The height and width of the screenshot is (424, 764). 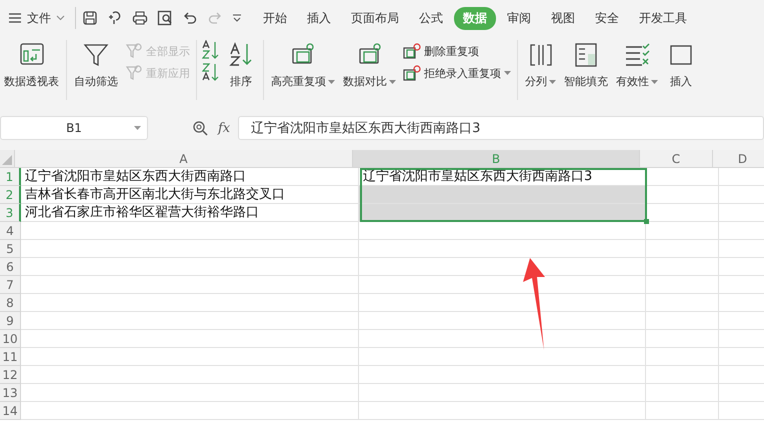 I want to click on table-cell: 河北省石家庄市裕华区翟营大街裕华路口, so click(x=190, y=213).